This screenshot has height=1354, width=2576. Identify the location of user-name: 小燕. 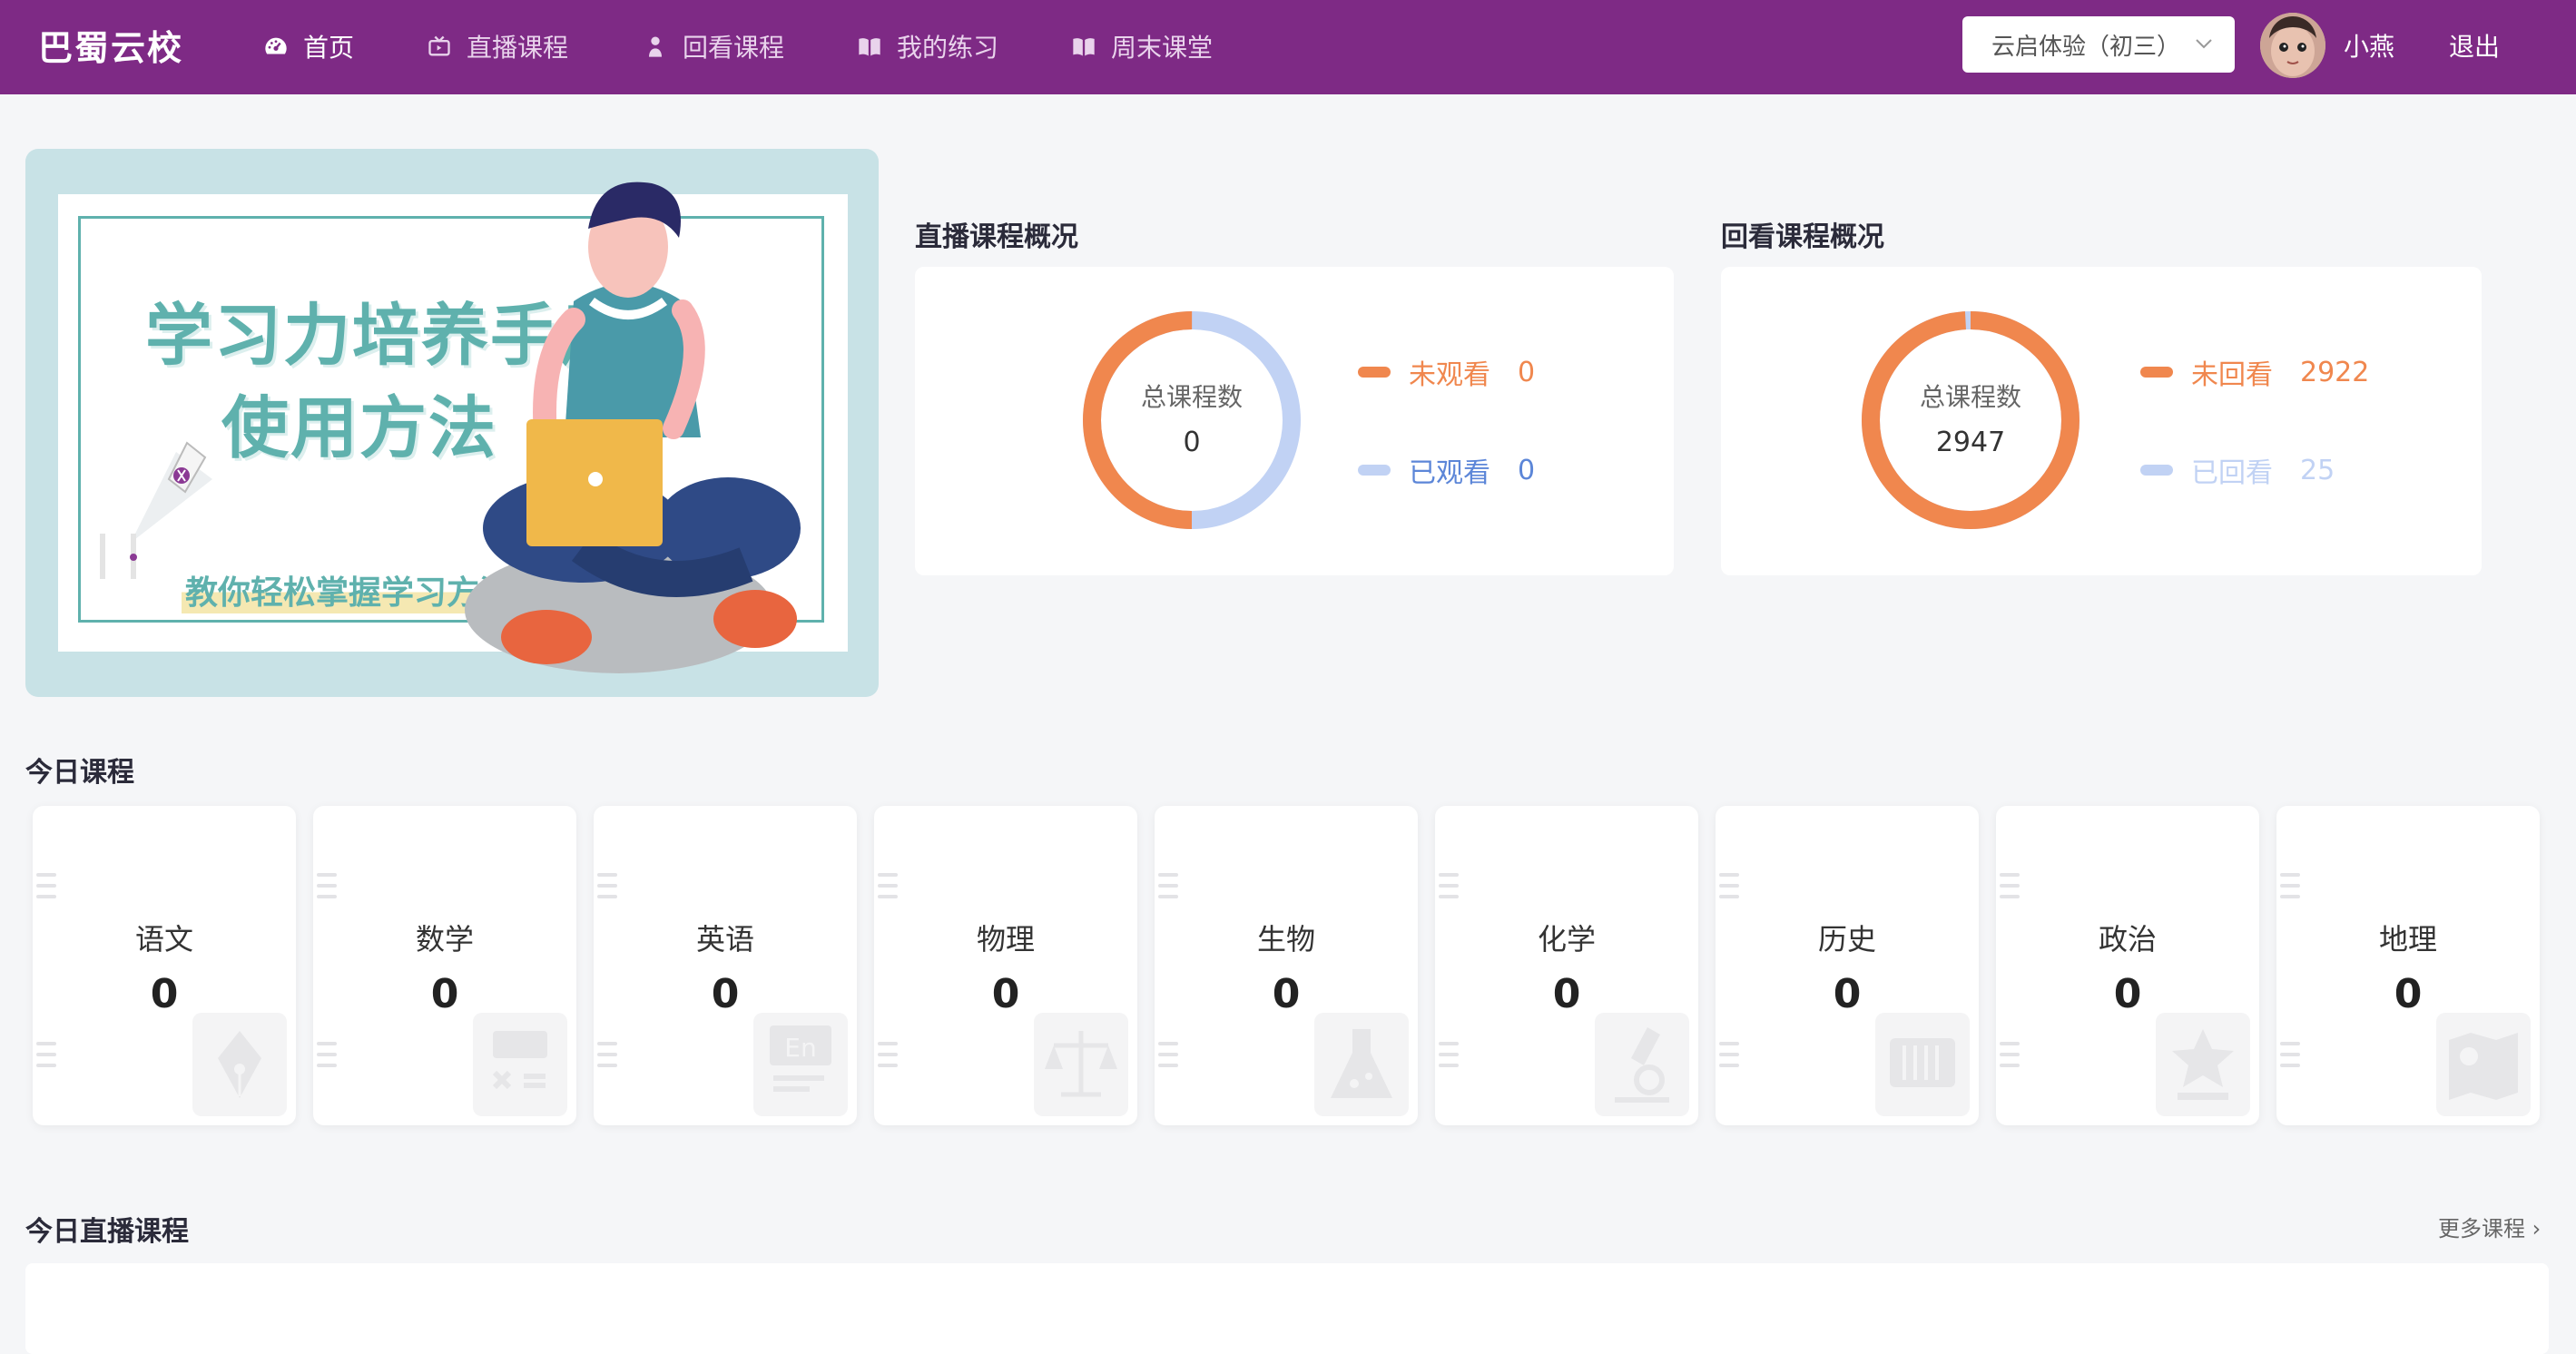
(2369, 46).